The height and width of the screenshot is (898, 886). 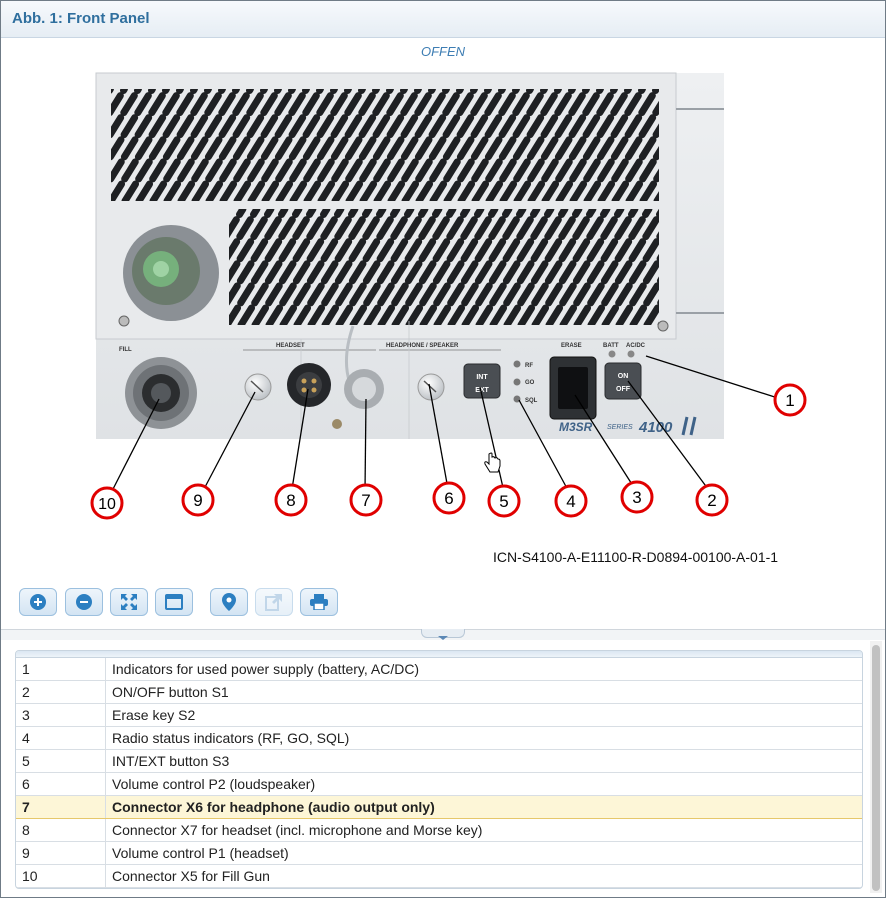 What do you see at coordinates (61, 807) in the screenshot?
I see `legend-row-number: 7` at bounding box center [61, 807].